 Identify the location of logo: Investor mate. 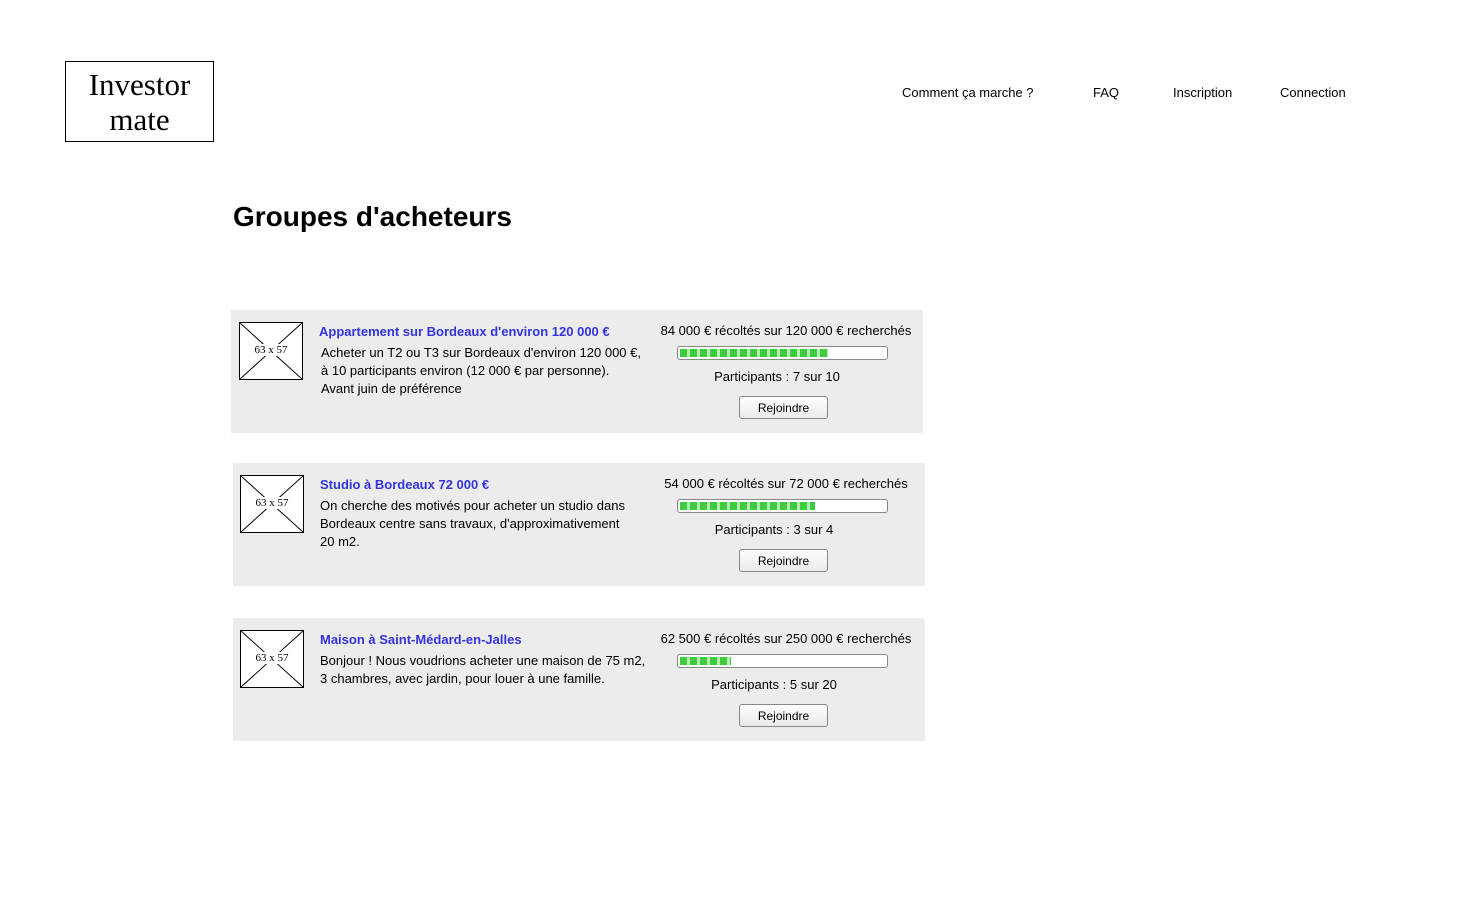
(139, 101).